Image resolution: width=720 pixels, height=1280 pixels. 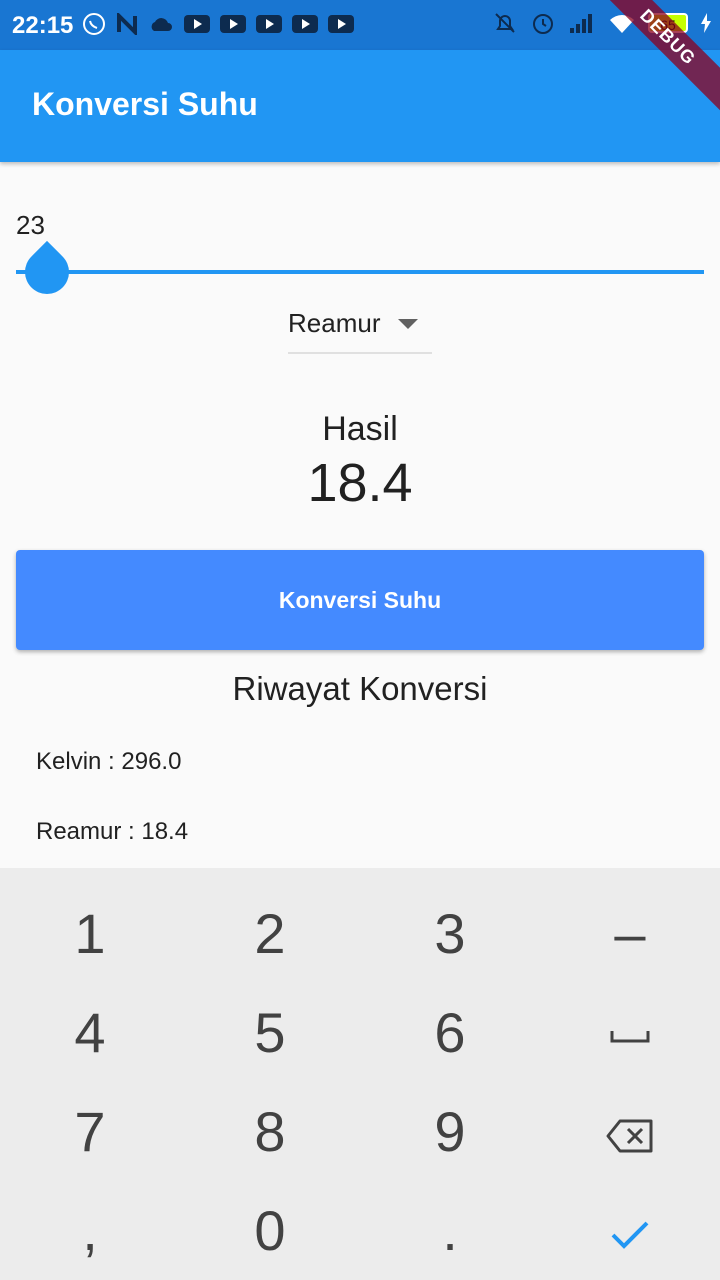 What do you see at coordinates (90, 933) in the screenshot?
I see `key-1: 1` at bounding box center [90, 933].